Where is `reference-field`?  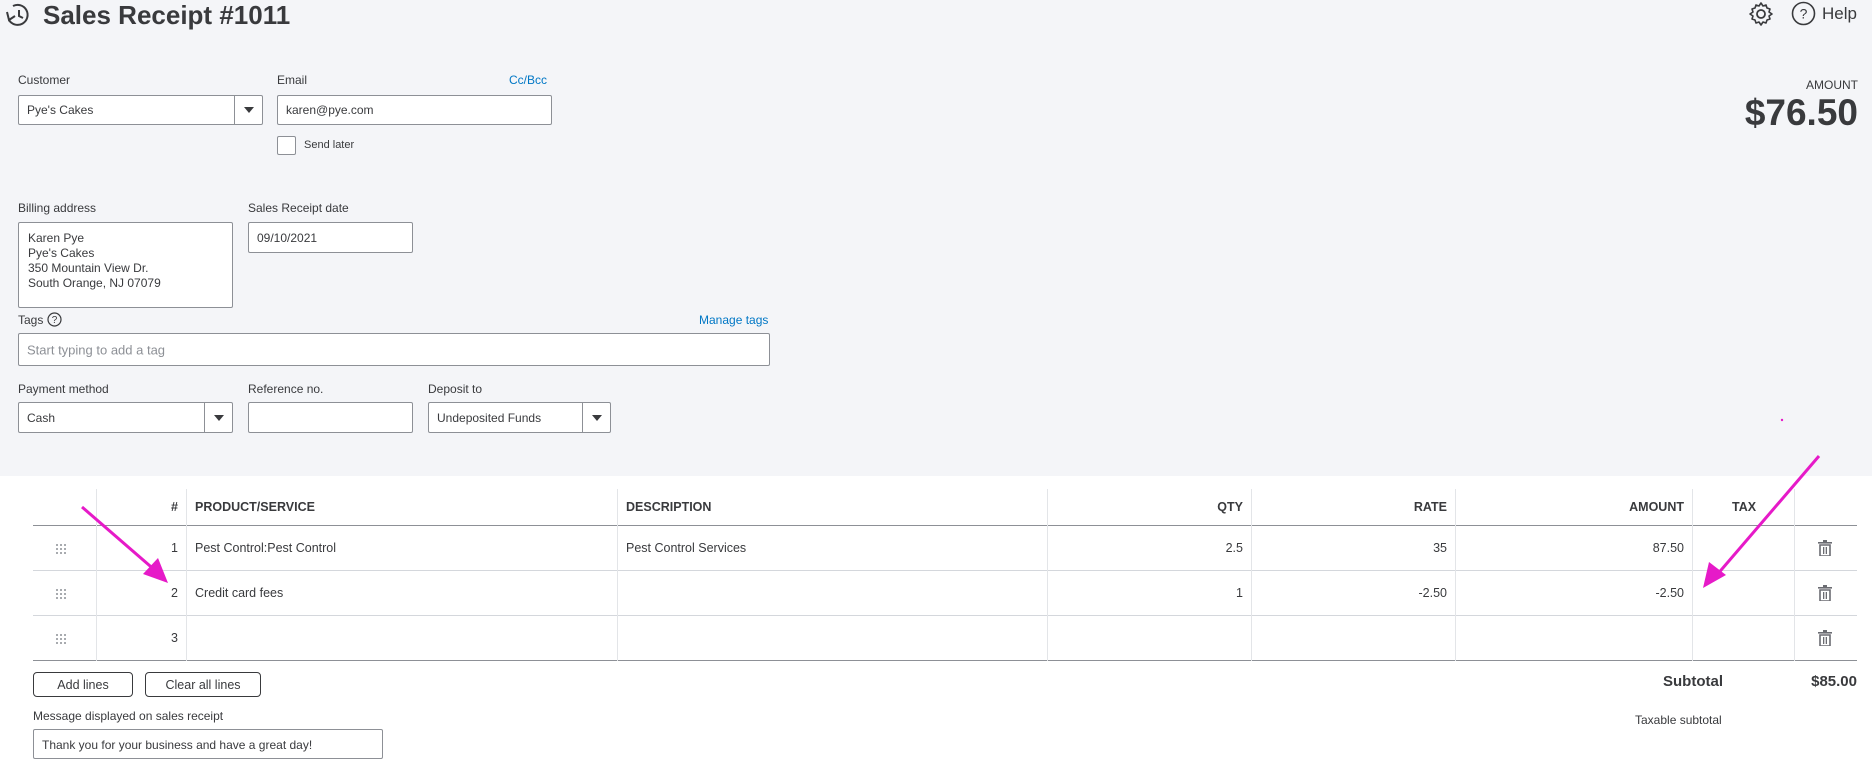 reference-field is located at coordinates (330, 417).